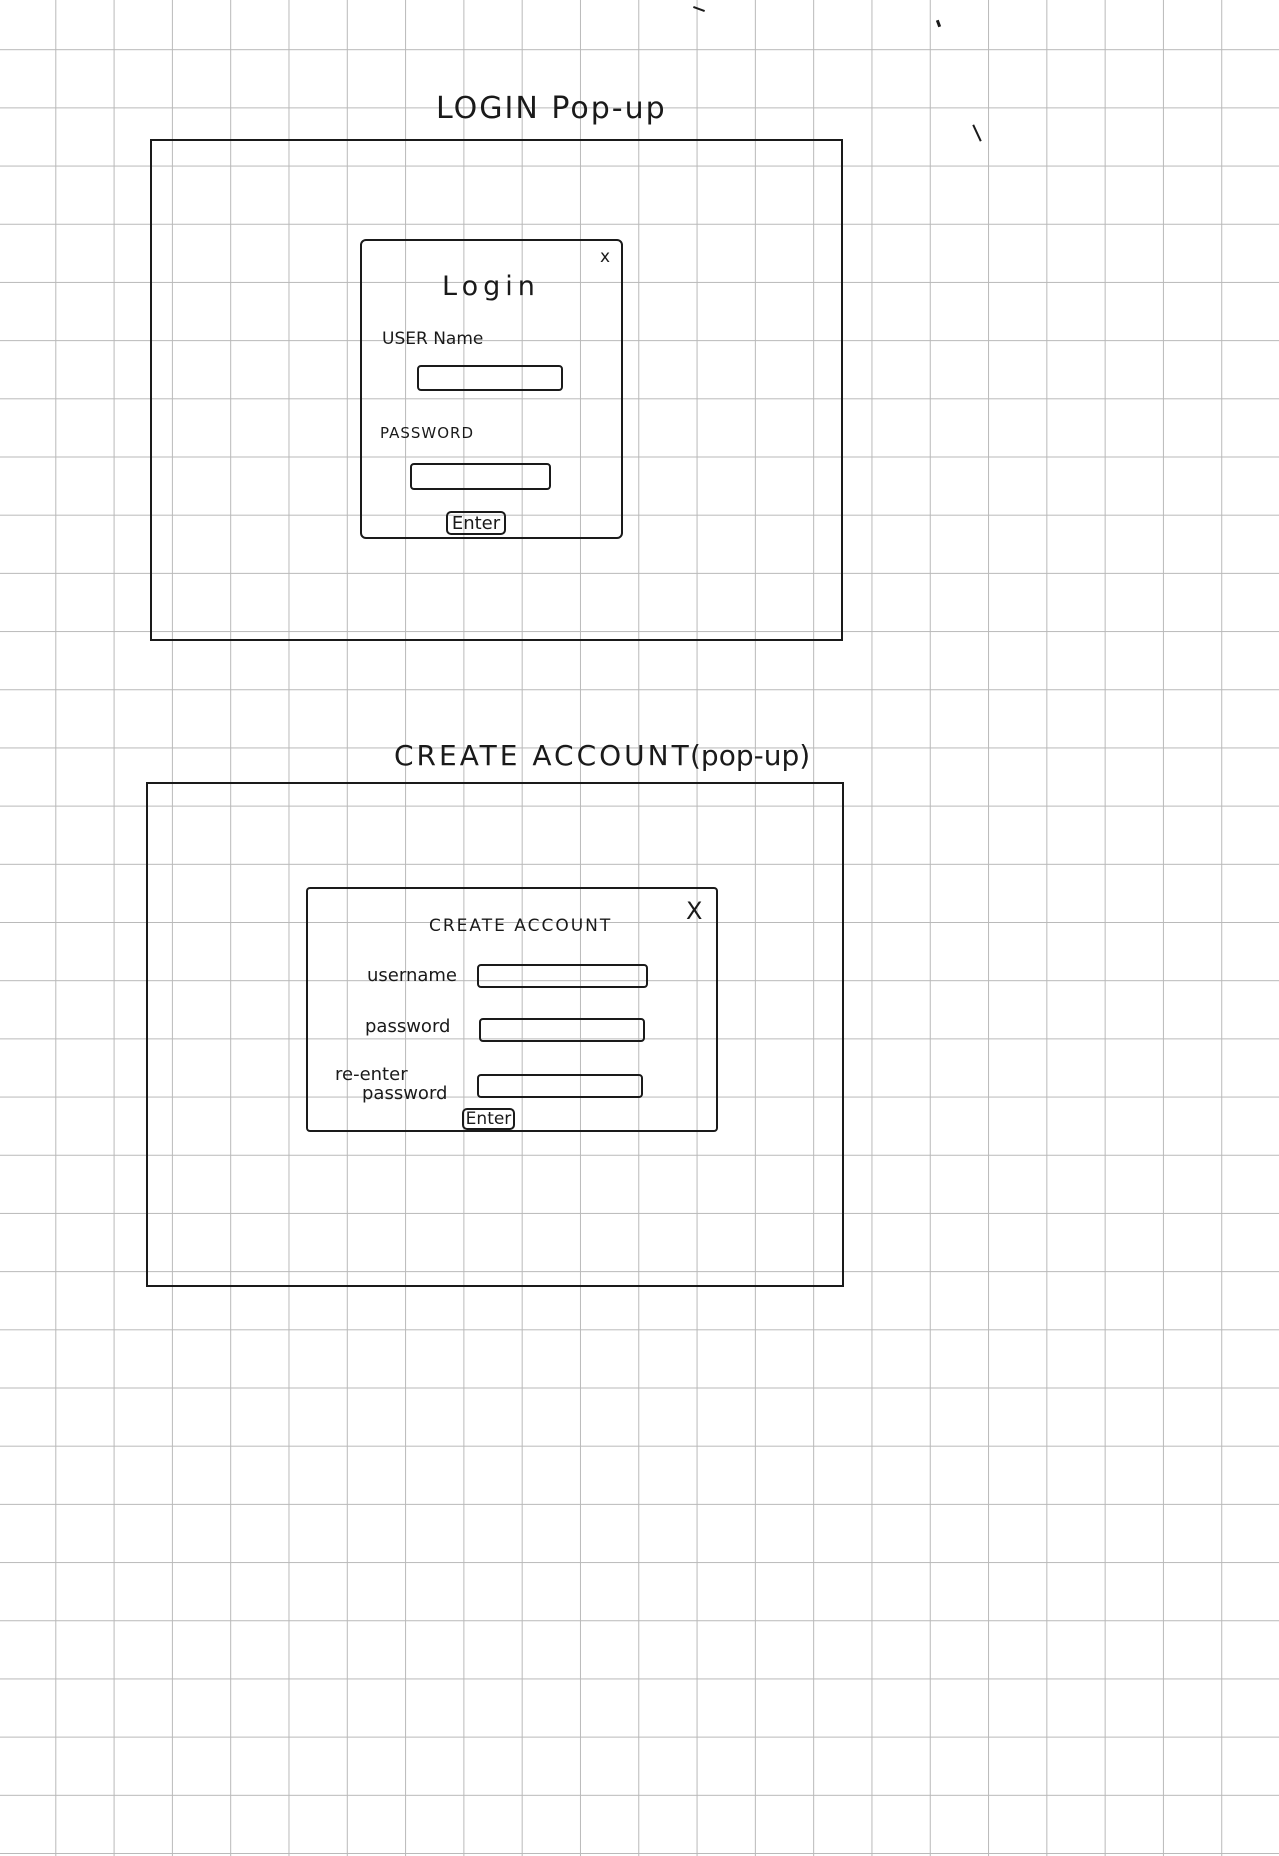  What do you see at coordinates (488, 1119) in the screenshot?
I see `create-account-enter-button: Enter` at bounding box center [488, 1119].